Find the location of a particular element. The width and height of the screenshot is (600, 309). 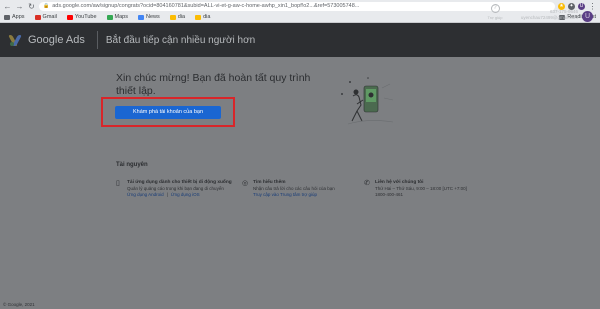

bookmark-item: Gmail is located at coordinates (45, 17).